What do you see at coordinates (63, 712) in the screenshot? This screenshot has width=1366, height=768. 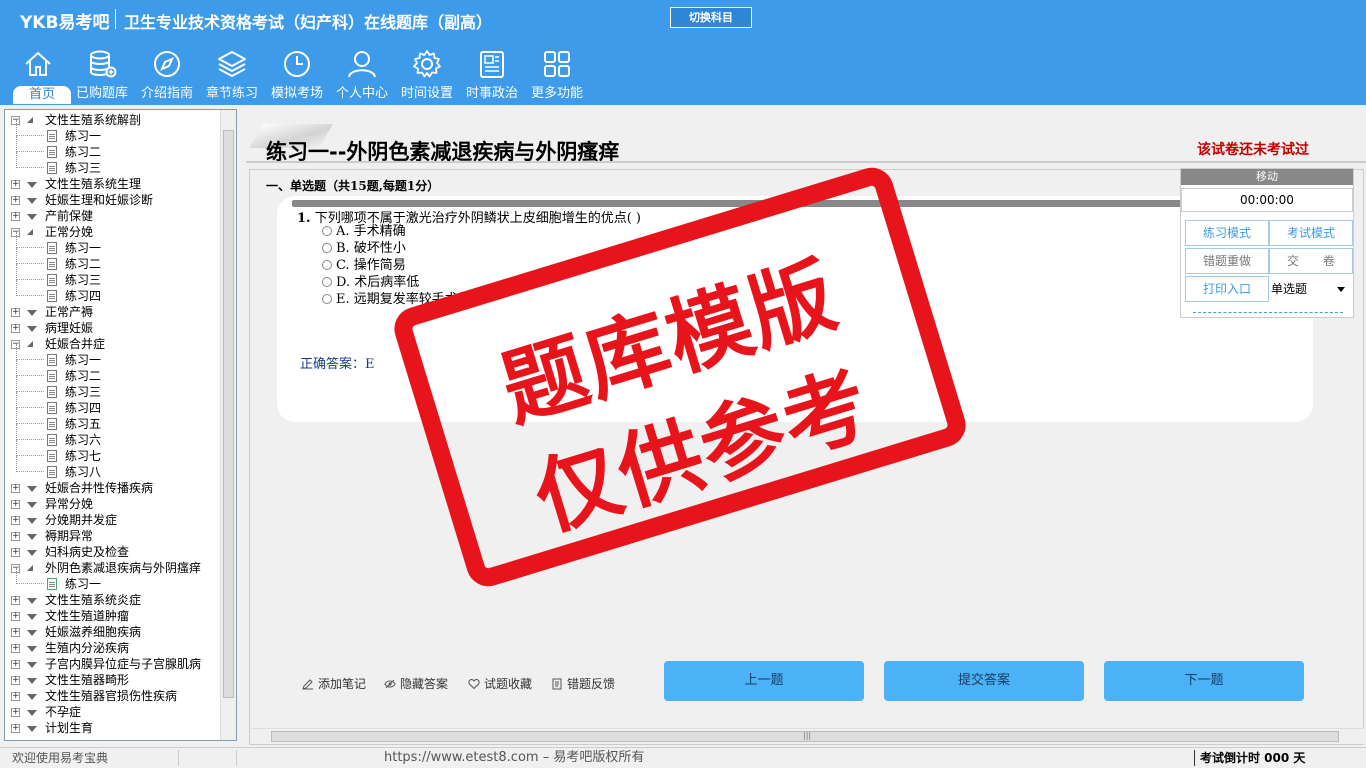 I see `tree-chapter-label: 不孕症` at bounding box center [63, 712].